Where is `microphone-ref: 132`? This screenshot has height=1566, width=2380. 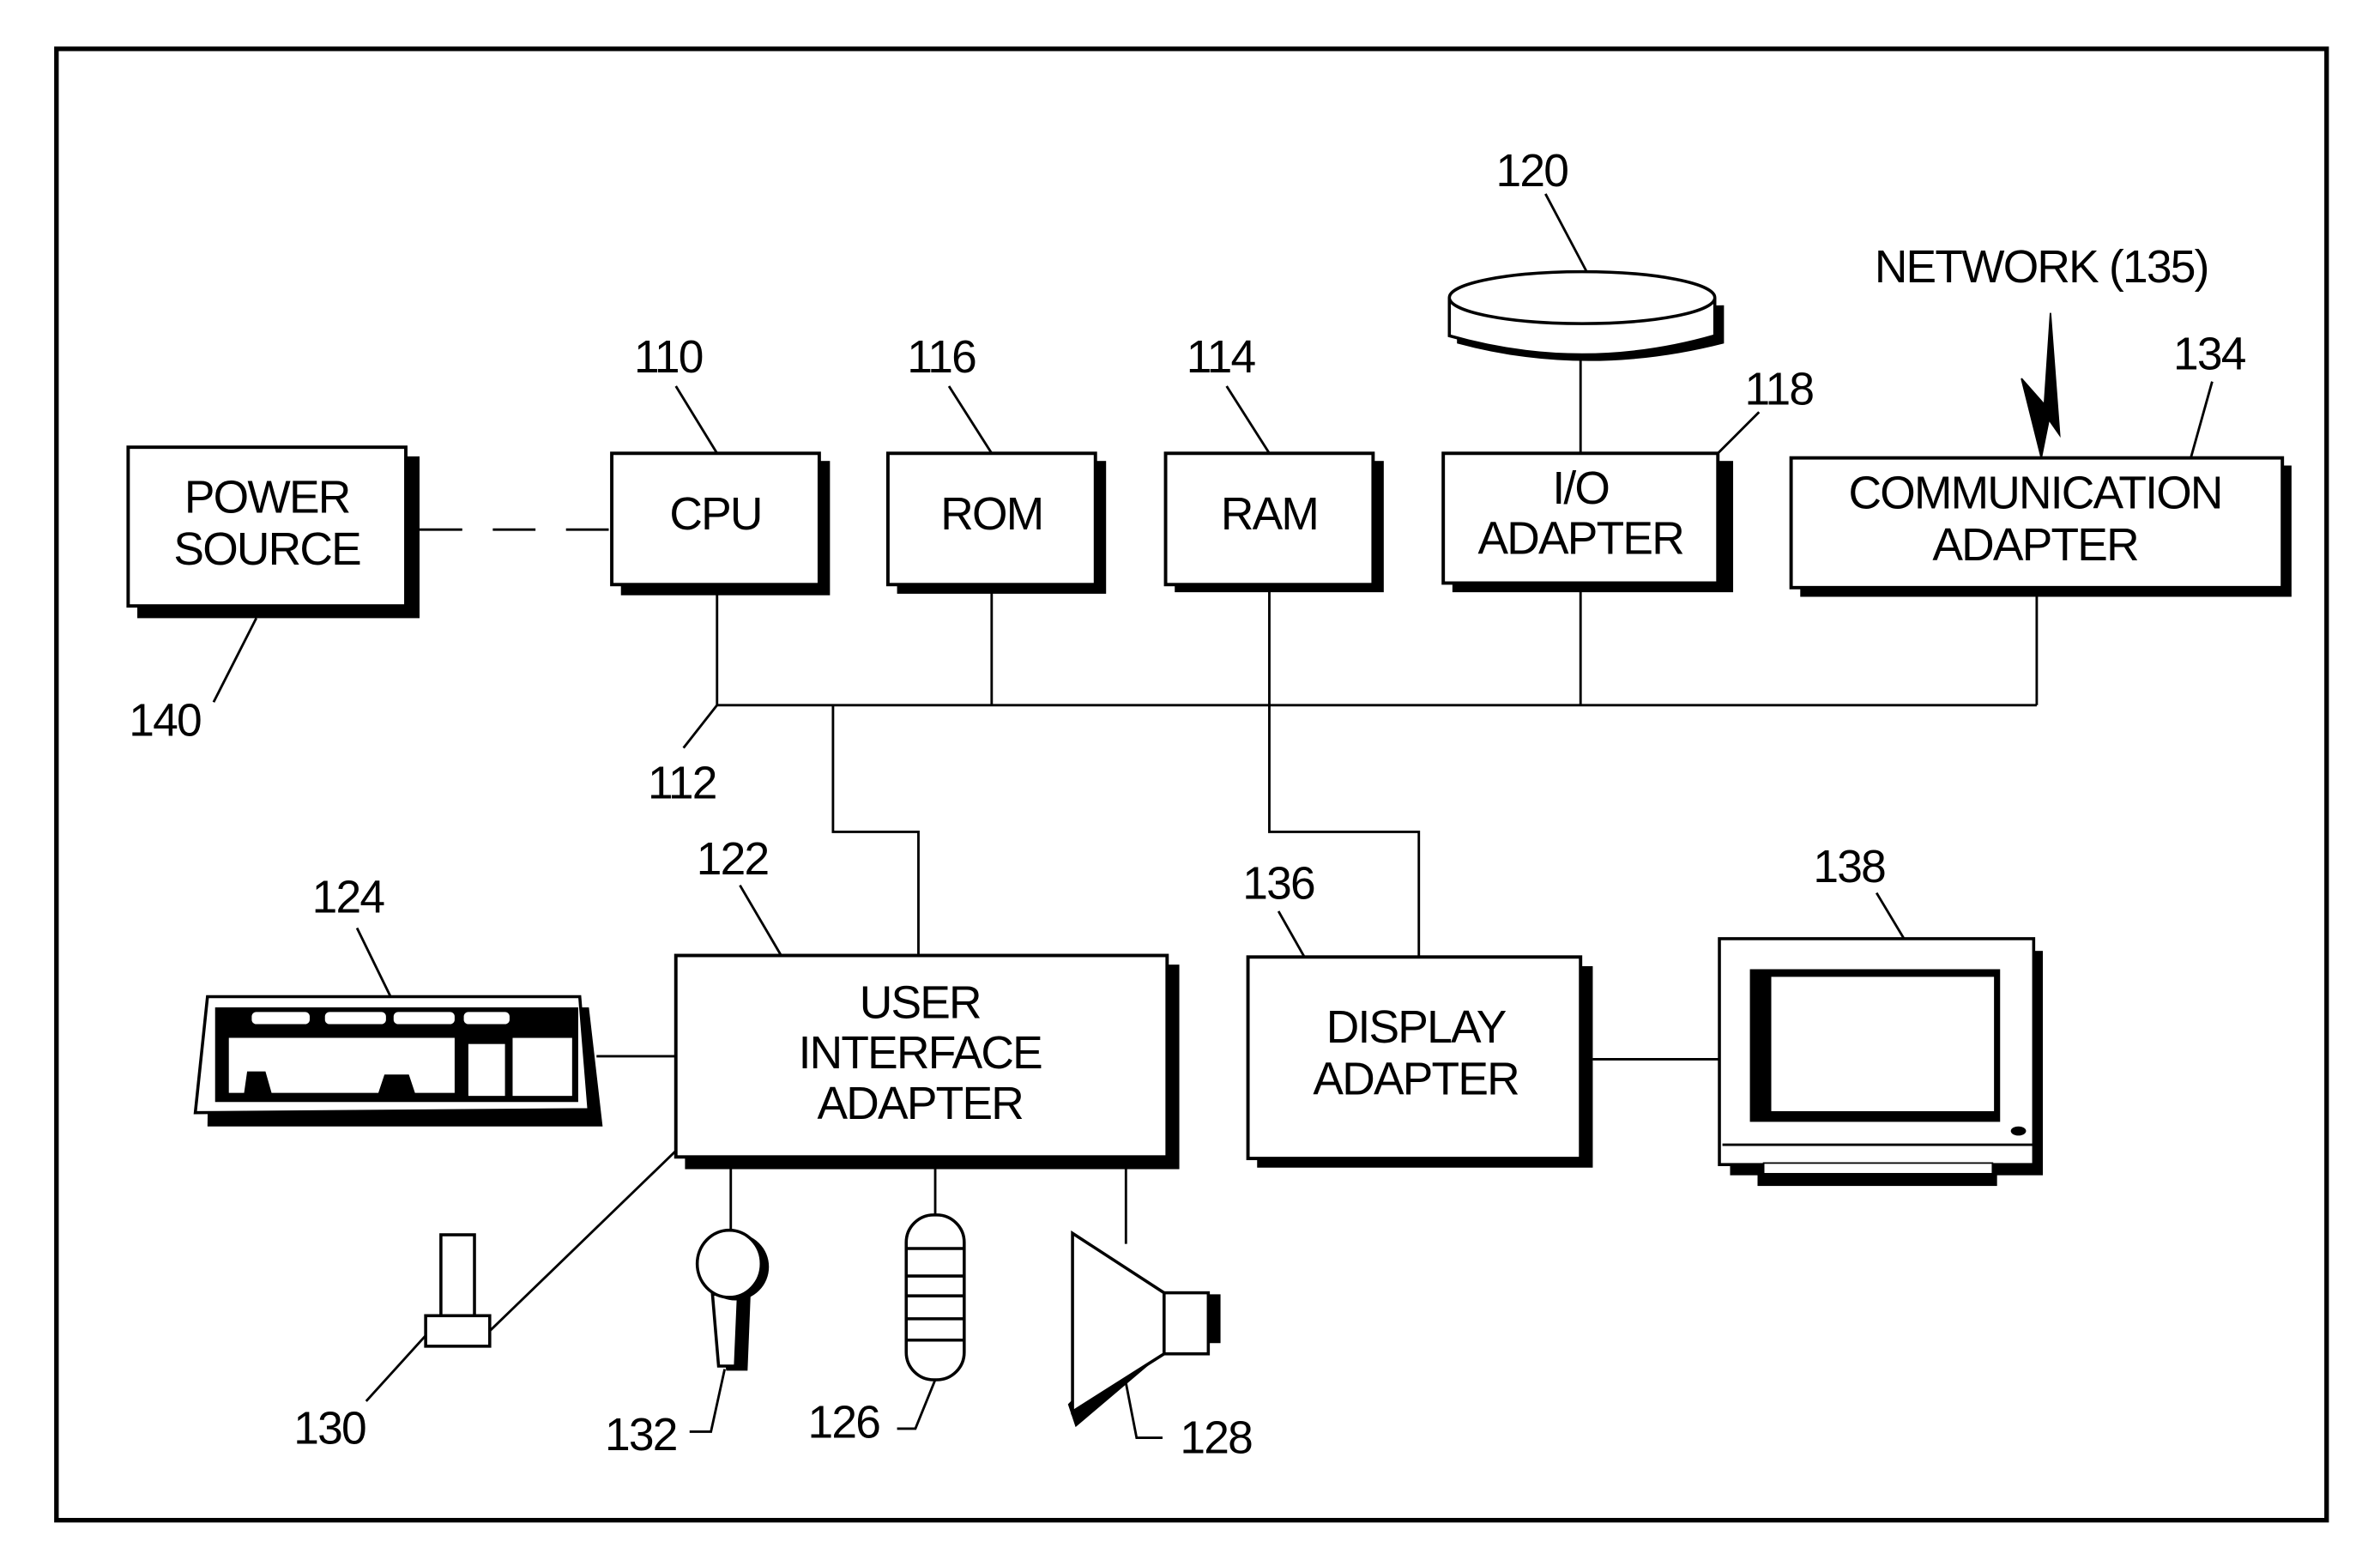 microphone-ref: 132 is located at coordinates (641, 1435).